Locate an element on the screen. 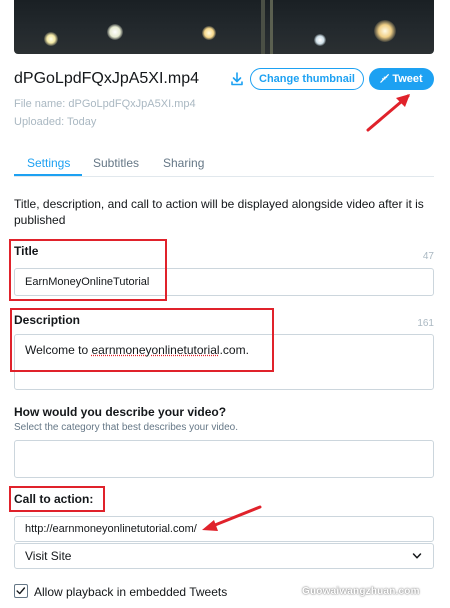 The width and height of the screenshot is (450, 608). tweet-feather-icon is located at coordinates (385, 78).